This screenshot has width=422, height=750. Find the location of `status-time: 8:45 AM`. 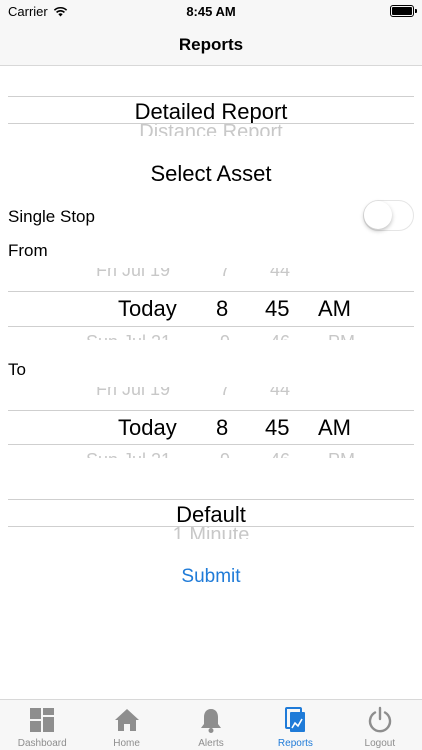

status-time: 8:45 AM is located at coordinates (211, 11).